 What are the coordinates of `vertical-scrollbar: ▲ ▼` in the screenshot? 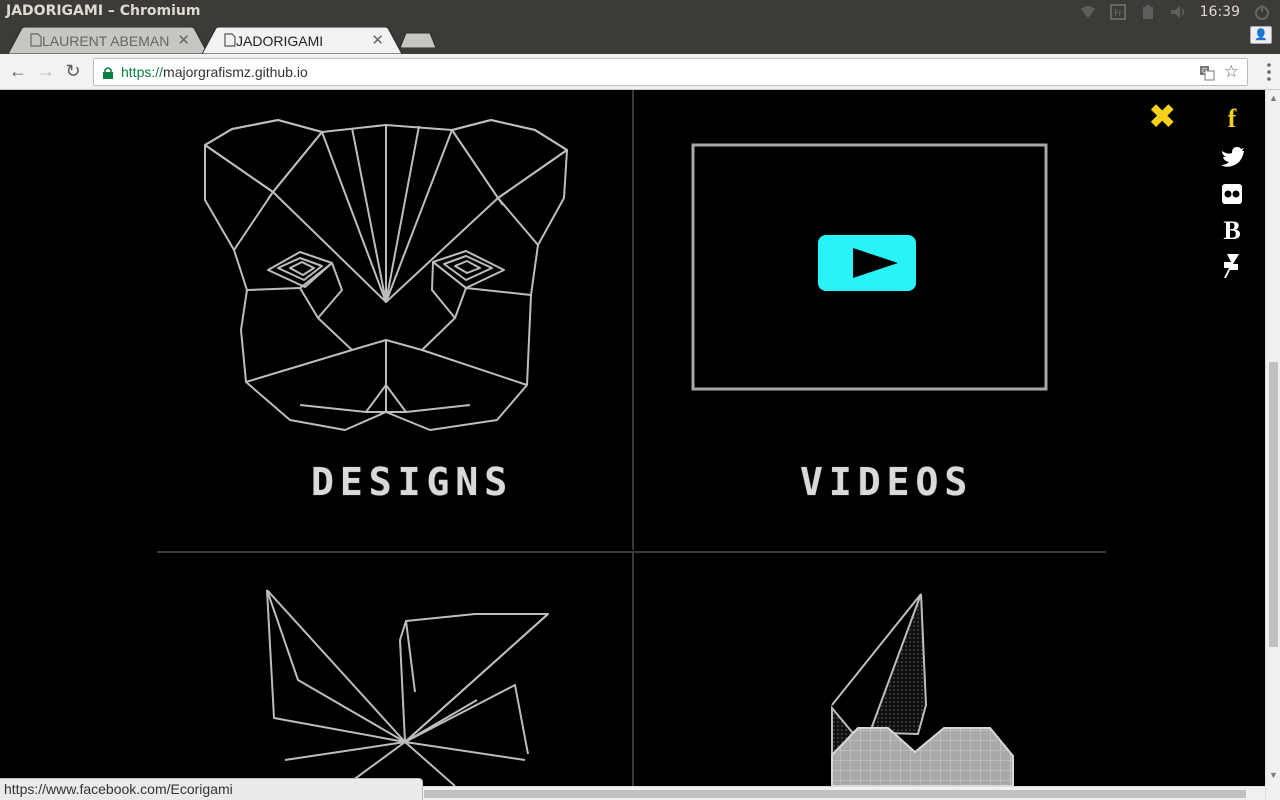 It's located at (1272, 445).